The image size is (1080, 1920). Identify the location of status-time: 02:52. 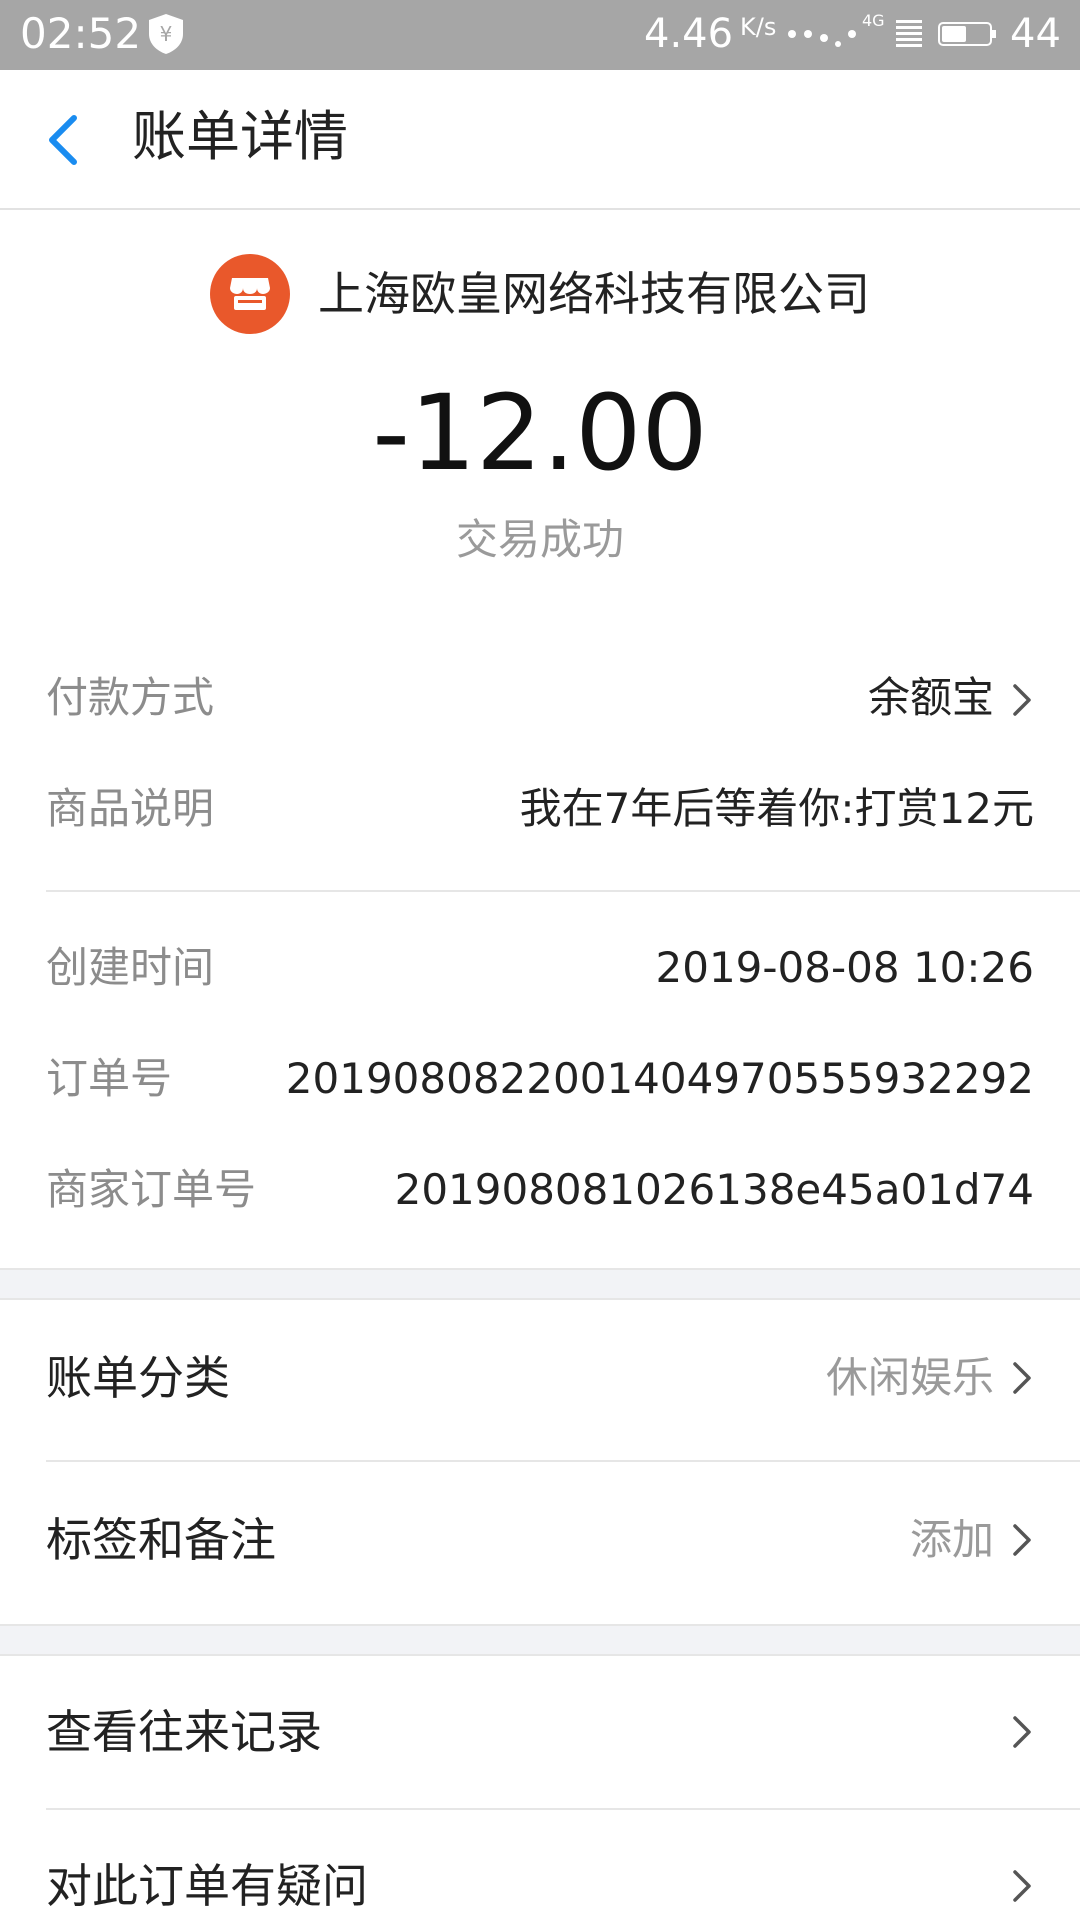
(81, 33).